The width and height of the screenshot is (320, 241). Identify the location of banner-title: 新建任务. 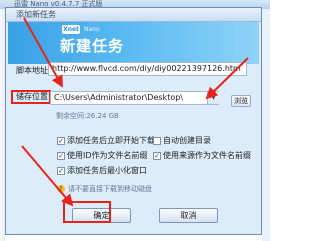
(92, 46).